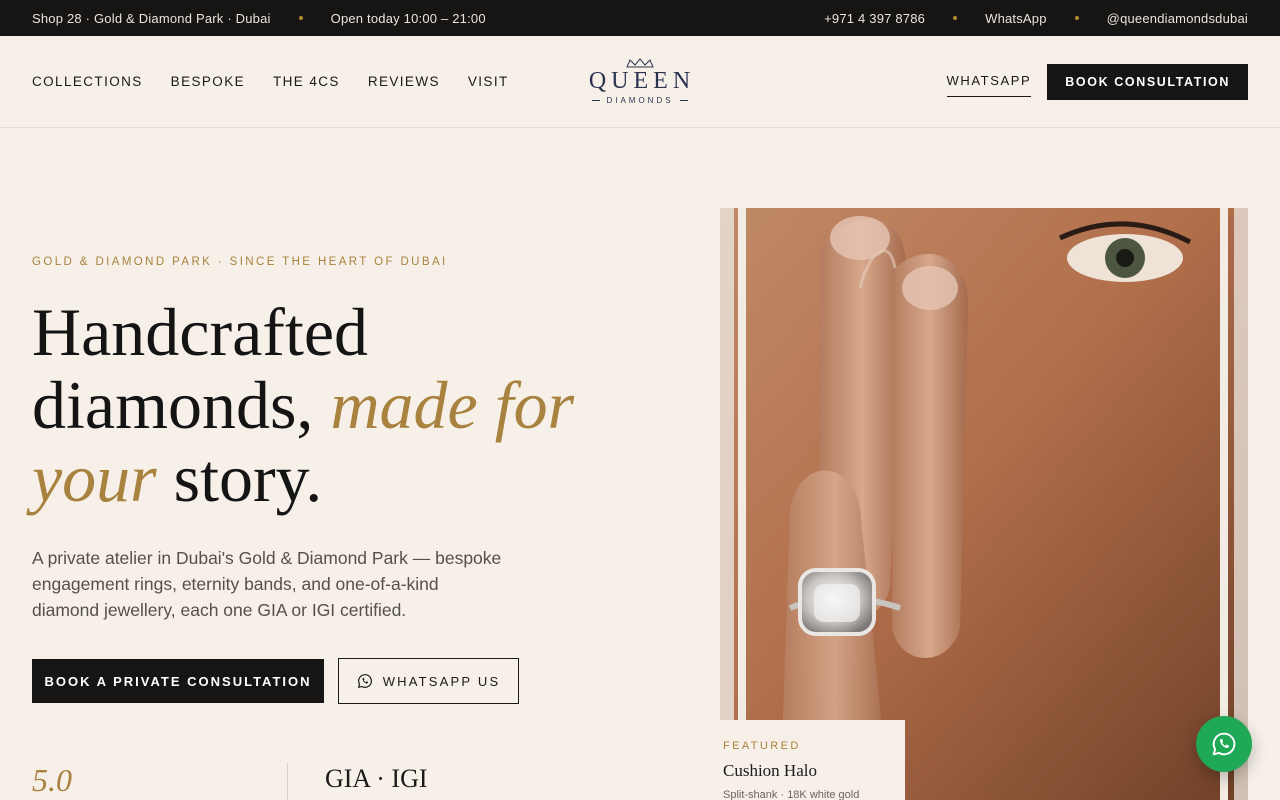 The width and height of the screenshot is (1280, 800). What do you see at coordinates (306, 81) in the screenshot?
I see `nav-4cs: THE 4CS` at bounding box center [306, 81].